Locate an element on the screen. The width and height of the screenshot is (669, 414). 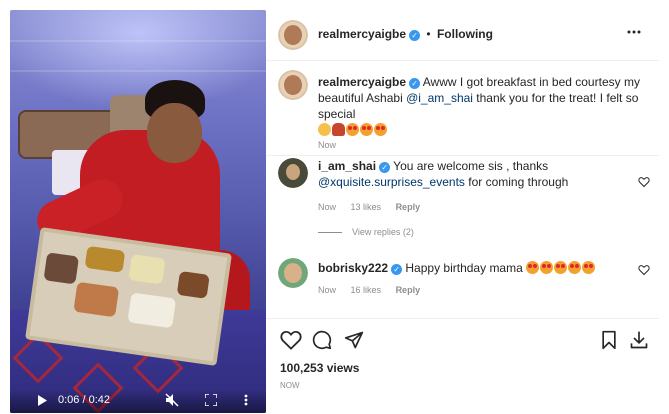
like-heart-icon is located at coordinates (291, 340).